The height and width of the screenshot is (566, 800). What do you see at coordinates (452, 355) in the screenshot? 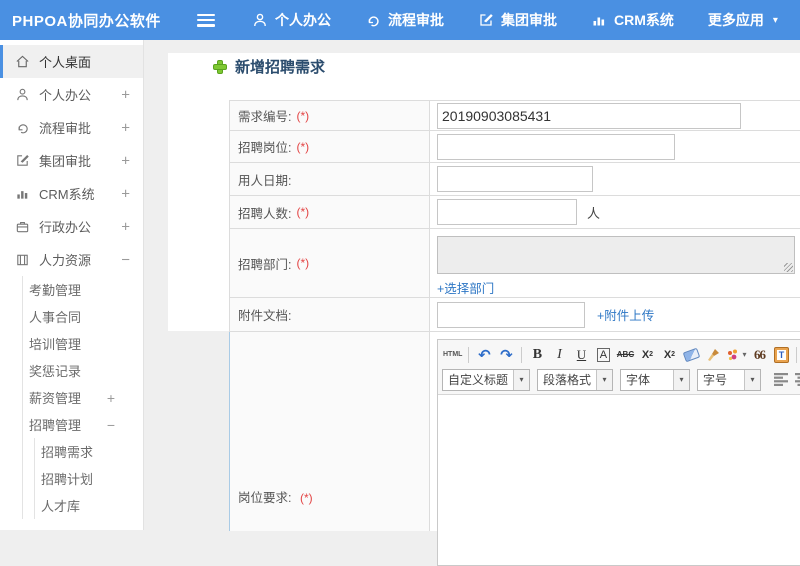
I see `html-source-button: HTML` at bounding box center [452, 355].